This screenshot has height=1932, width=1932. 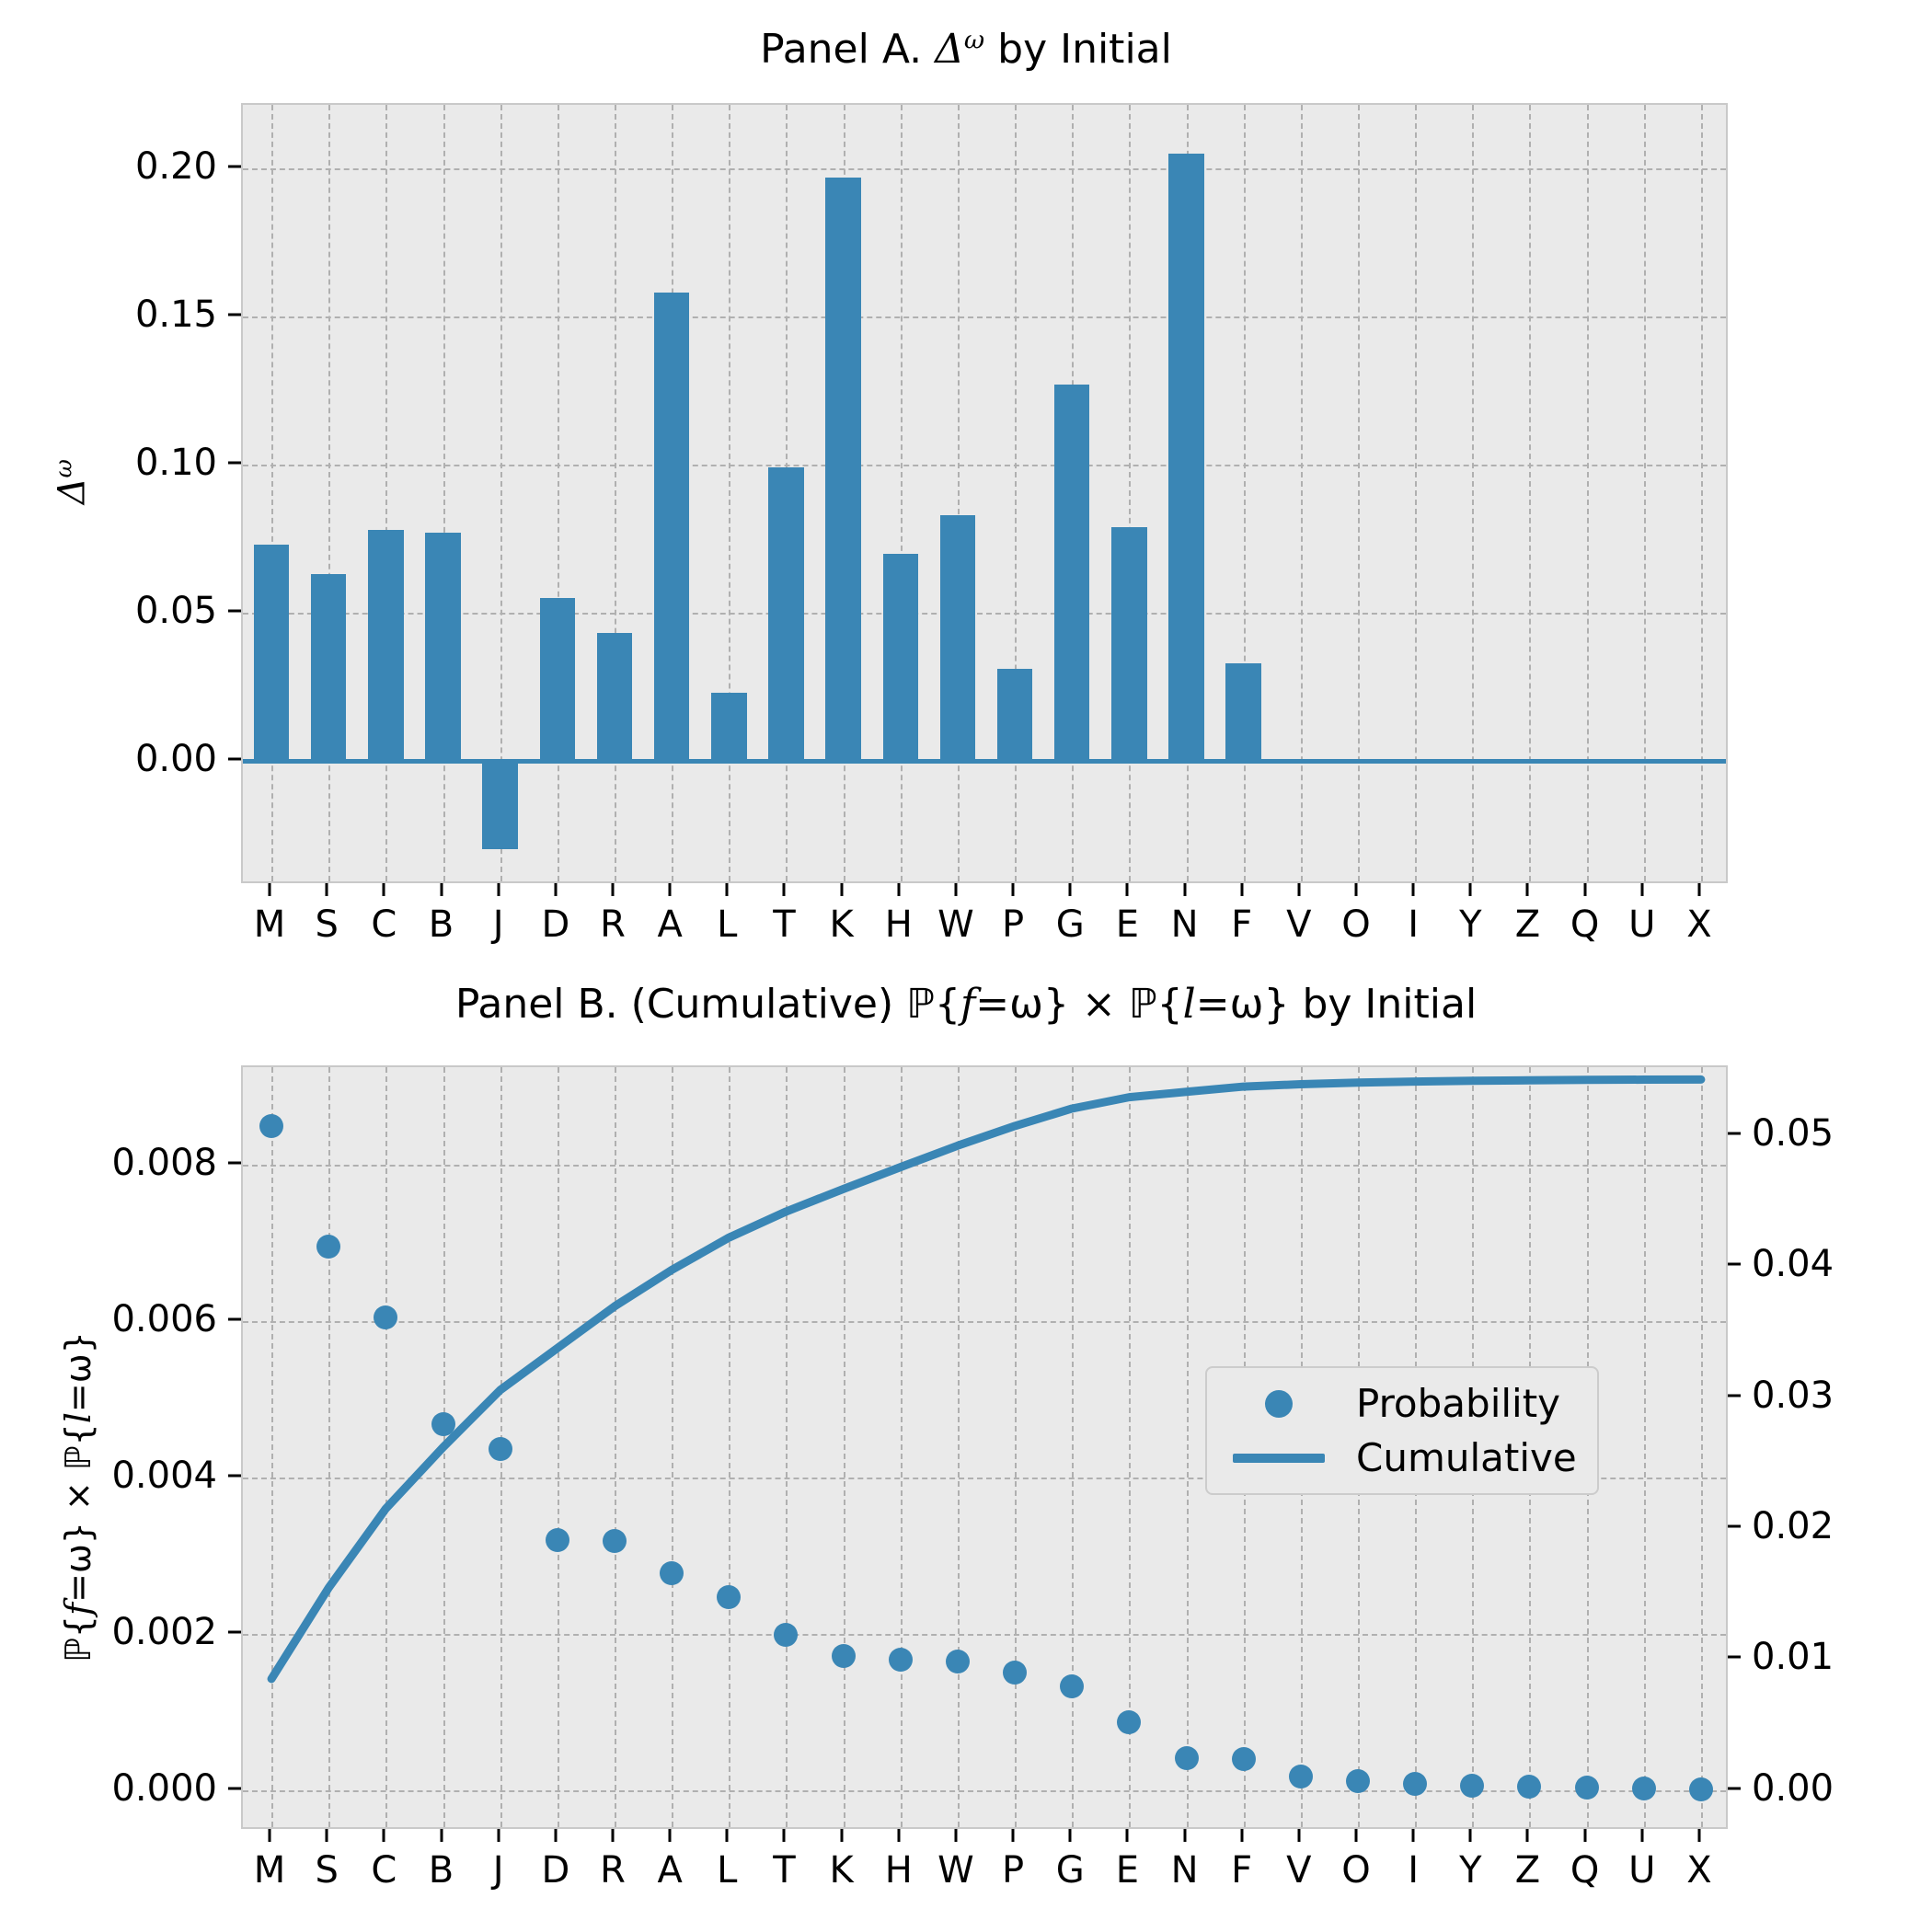 What do you see at coordinates (1279, 1458) in the screenshot?
I see `legend-marker-line` at bounding box center [1279, 1458].